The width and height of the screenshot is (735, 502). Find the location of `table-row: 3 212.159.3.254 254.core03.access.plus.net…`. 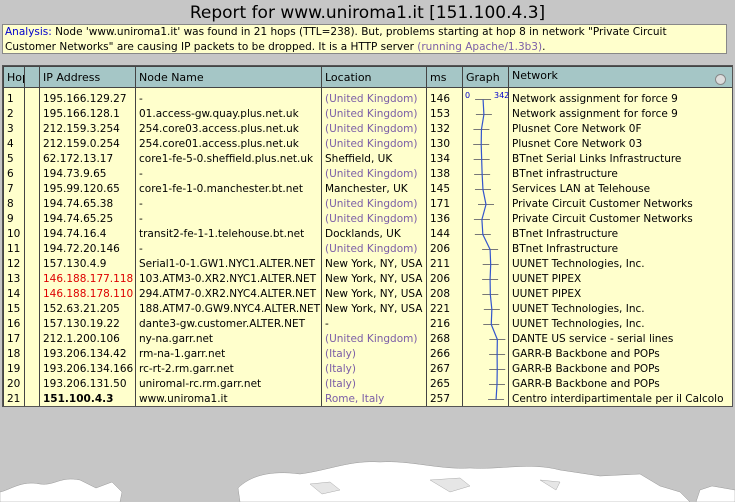

table-row: 3 212.159.3.254 254.core03.access.plus.net… is located at coordinates (367, 129).